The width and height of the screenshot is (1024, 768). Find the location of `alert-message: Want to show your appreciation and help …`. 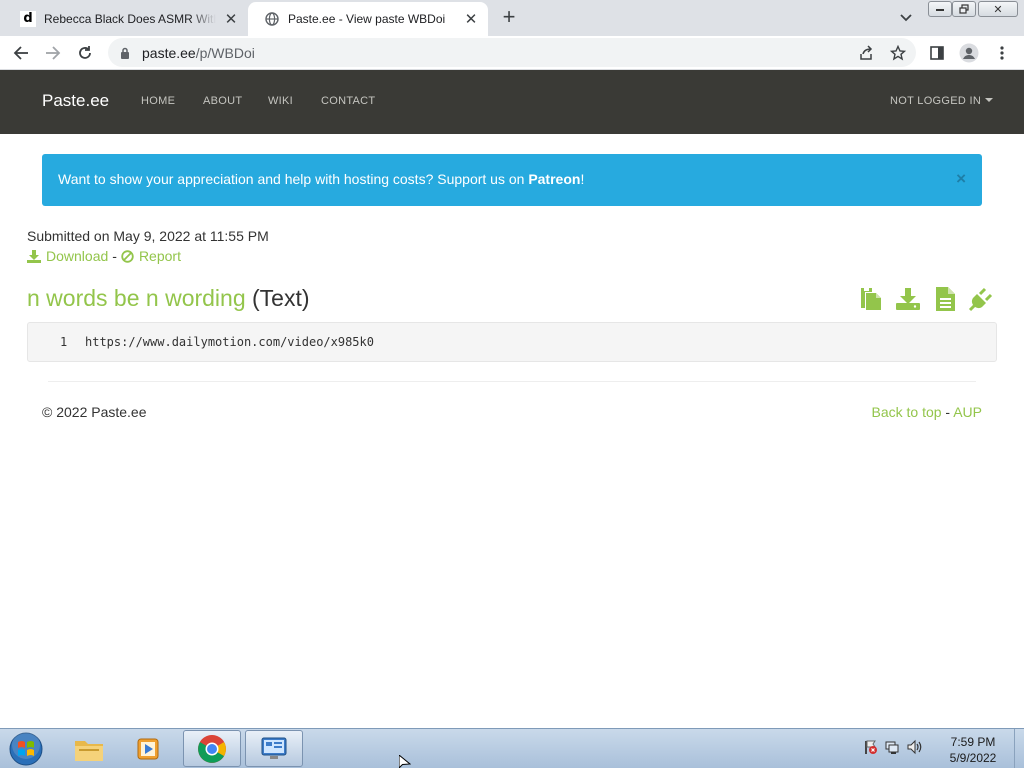

alert-message: Want to show your appreciation and help … is located at coordinates (321, 179).